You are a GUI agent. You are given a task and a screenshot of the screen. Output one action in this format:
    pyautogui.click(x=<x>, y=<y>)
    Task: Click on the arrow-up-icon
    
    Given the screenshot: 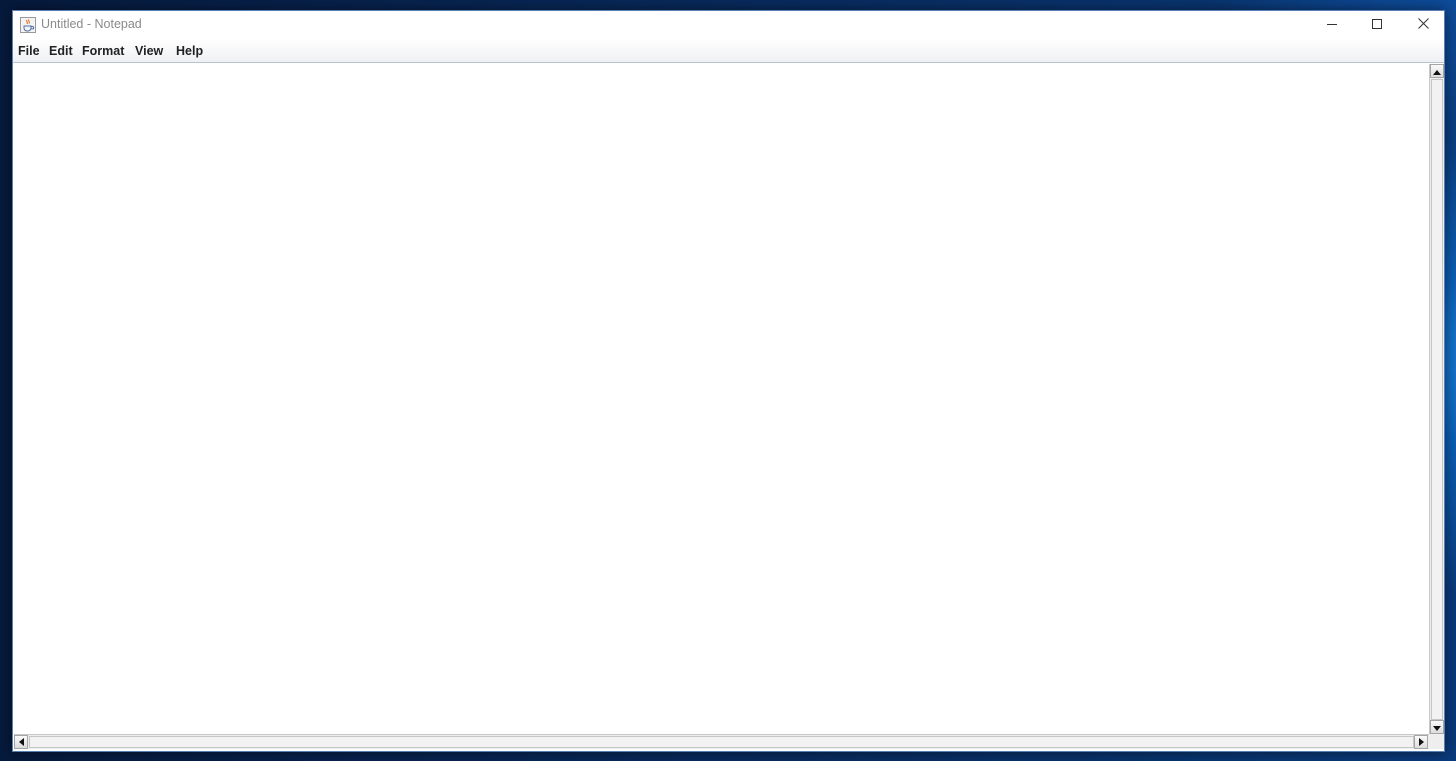 What is the action you would take?
    pyautogui.click(x=1437, y=71)
    